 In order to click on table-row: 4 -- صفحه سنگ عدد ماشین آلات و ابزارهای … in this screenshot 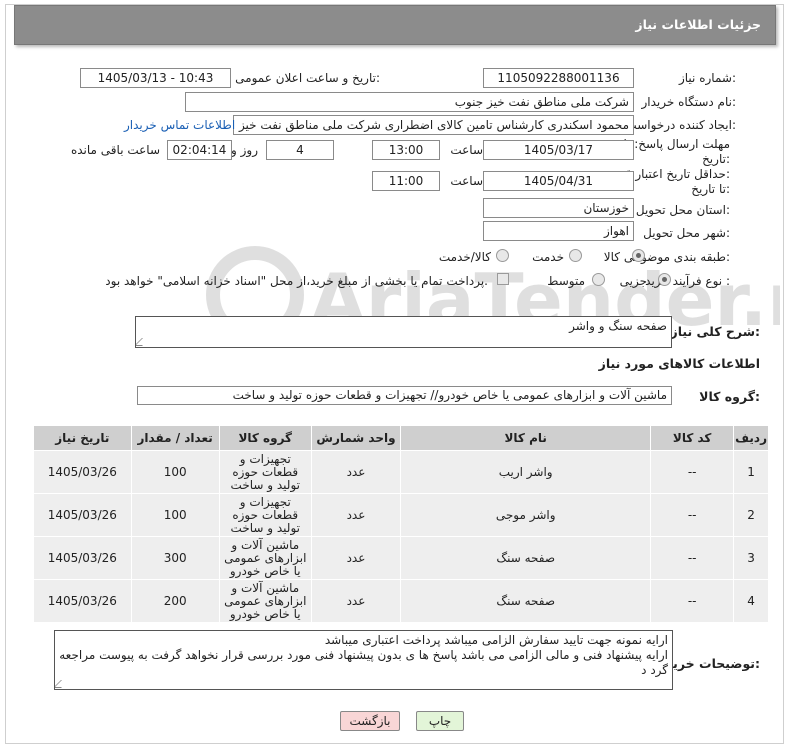, I will do `click(401, 601)`.